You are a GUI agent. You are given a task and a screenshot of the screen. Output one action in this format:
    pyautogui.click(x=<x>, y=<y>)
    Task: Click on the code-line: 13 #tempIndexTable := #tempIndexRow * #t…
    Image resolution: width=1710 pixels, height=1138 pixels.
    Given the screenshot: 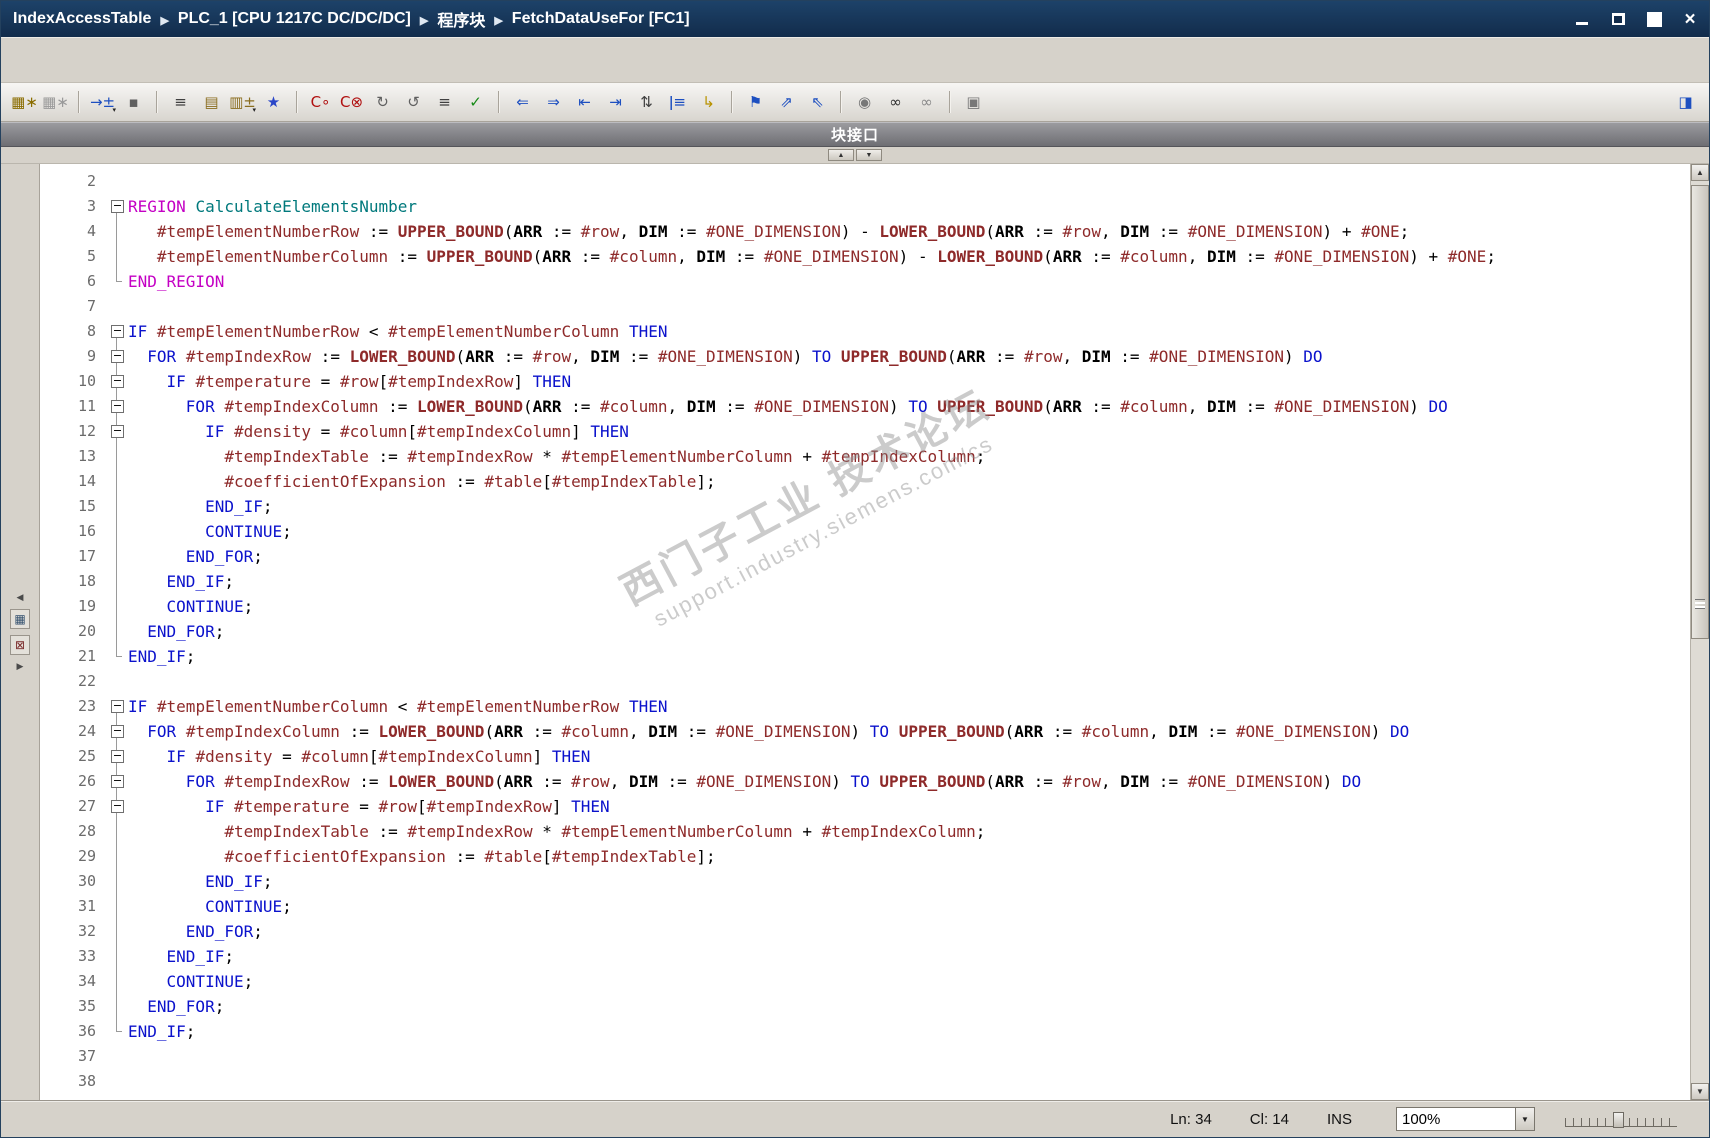 What is the action you would take?
    pyautogui.click(x=865, y=456)
    